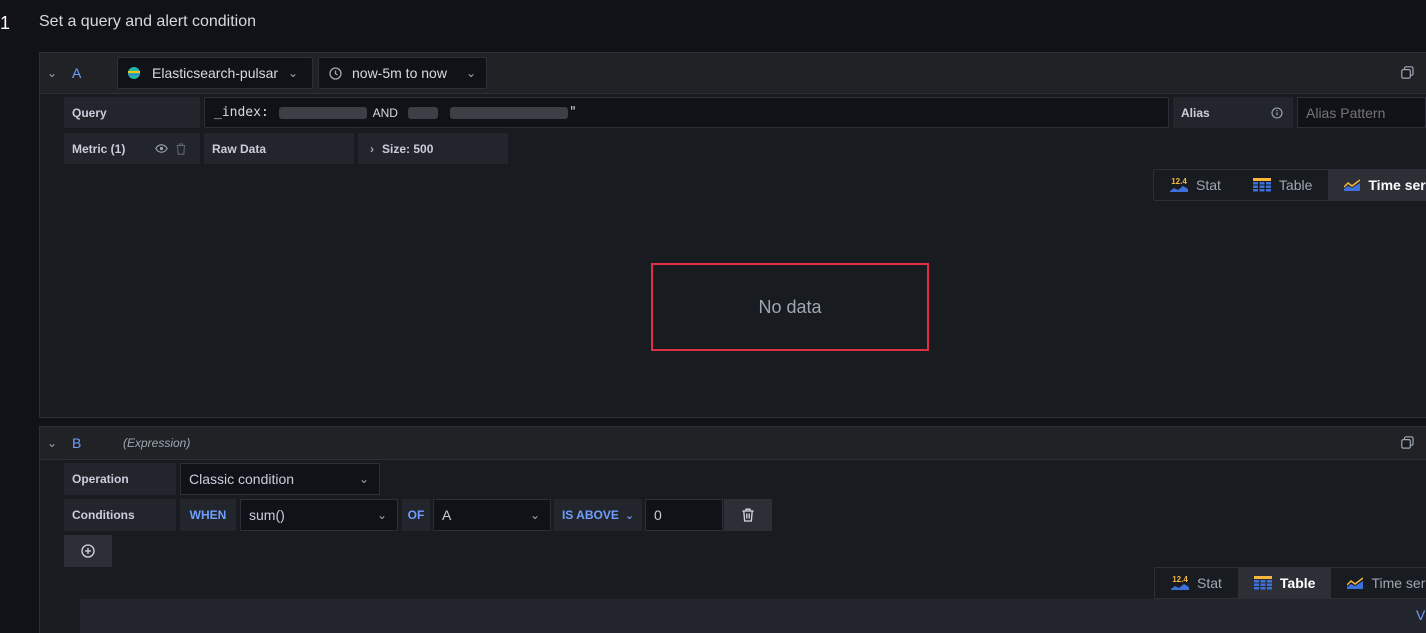 The width and height of the screenshot is (1426, 633). Describe the element at coordinates (52, 73) in the screenshot. I see `collapse-a-chevron-icon: ⌄` at that location.